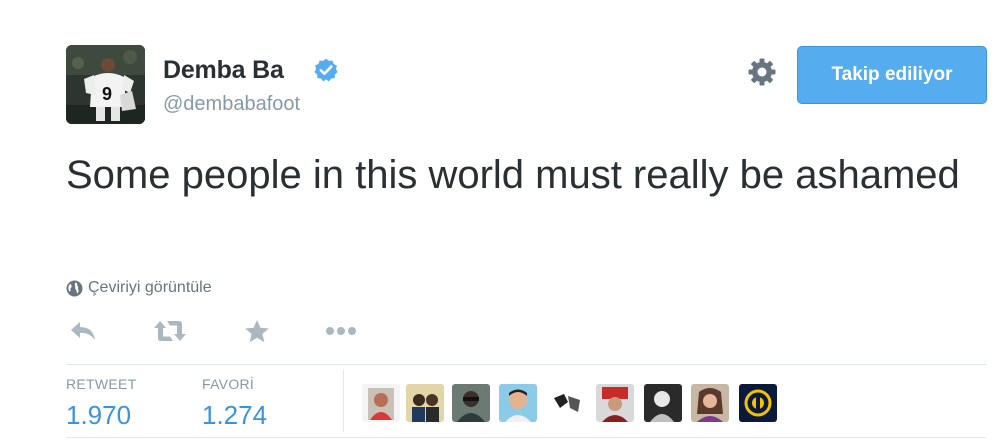 The height and width of the screenshot is (441, 1000). I want to click on more-button, so click(341, 331).